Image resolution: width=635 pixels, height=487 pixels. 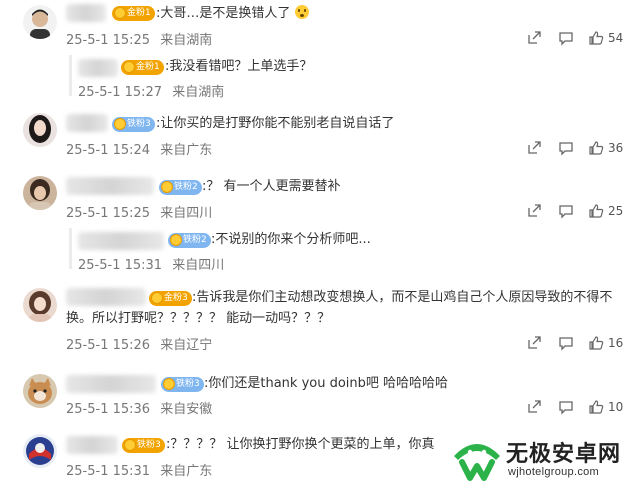 I want to click on watermark-title: 无极安卓网, so click(x=564, y=454).